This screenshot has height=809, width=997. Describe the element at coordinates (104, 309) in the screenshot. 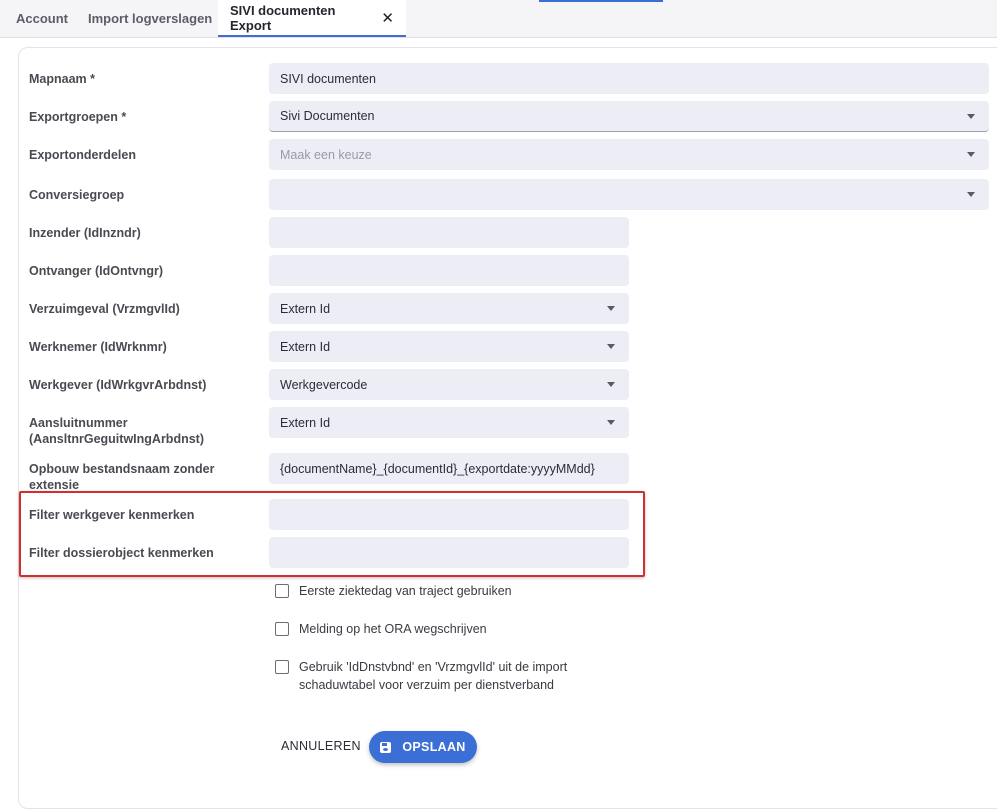

I see `verzuimgeval-label: Verzuimgeval (VrzmgvlId)` at that location.